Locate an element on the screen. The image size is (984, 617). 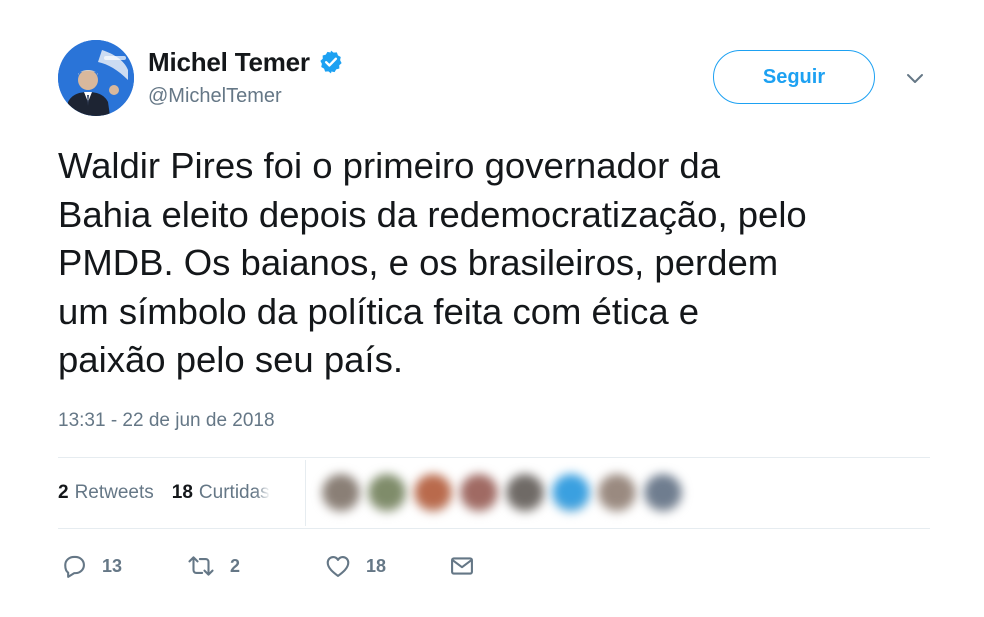
tweet-timestamp: 13:31 - 22 de jun de 2018 is located at coordinates (166, 421).